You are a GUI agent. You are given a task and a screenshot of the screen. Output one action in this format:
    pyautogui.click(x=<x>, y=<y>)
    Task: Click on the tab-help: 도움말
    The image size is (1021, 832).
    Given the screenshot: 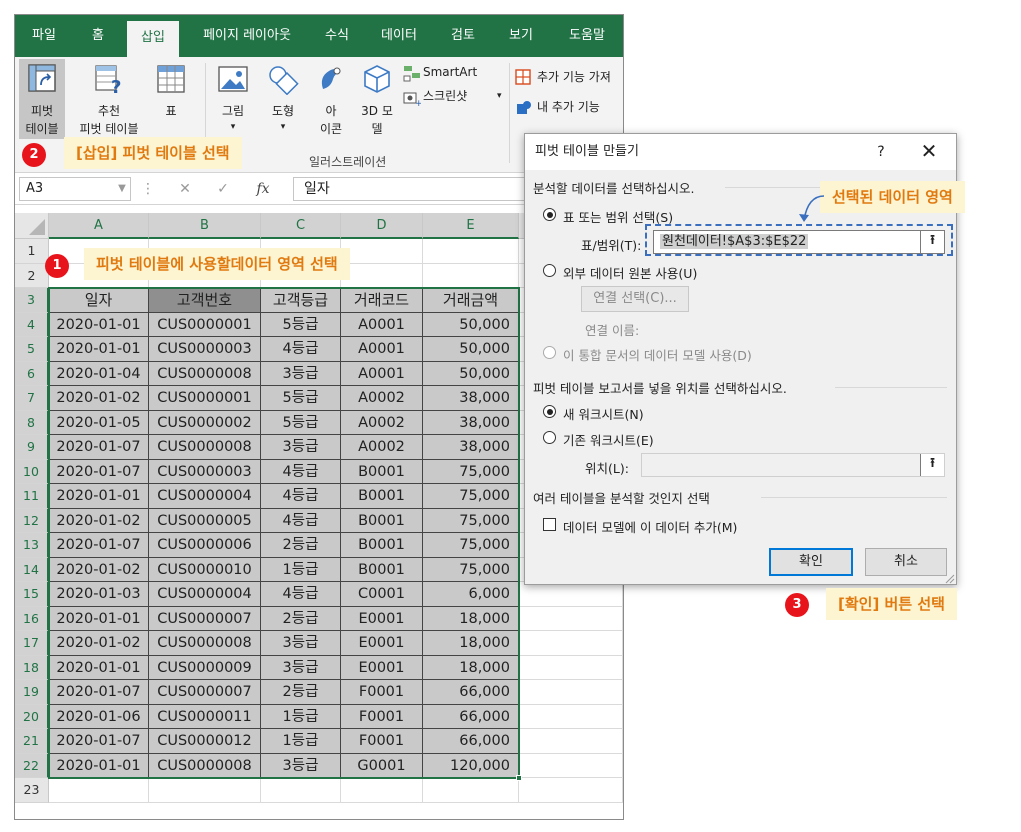 What is the action you would take?
    pyautogui.click(x=587, y=36)
    